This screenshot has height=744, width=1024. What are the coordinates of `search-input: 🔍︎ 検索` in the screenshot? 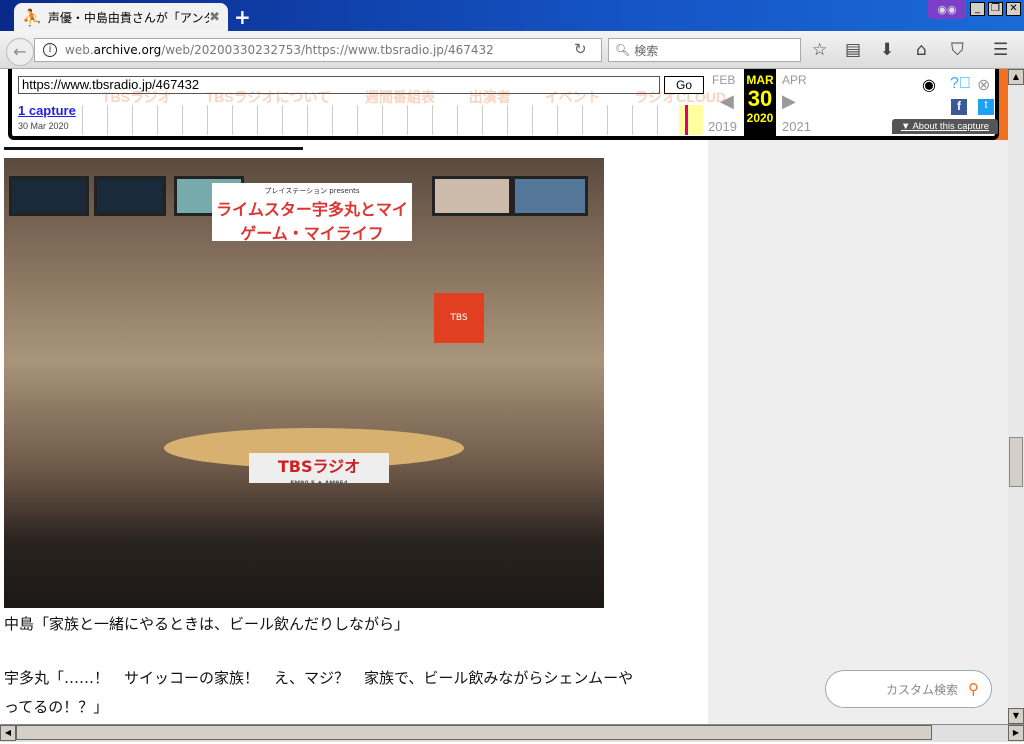 It's located at (704, 50).